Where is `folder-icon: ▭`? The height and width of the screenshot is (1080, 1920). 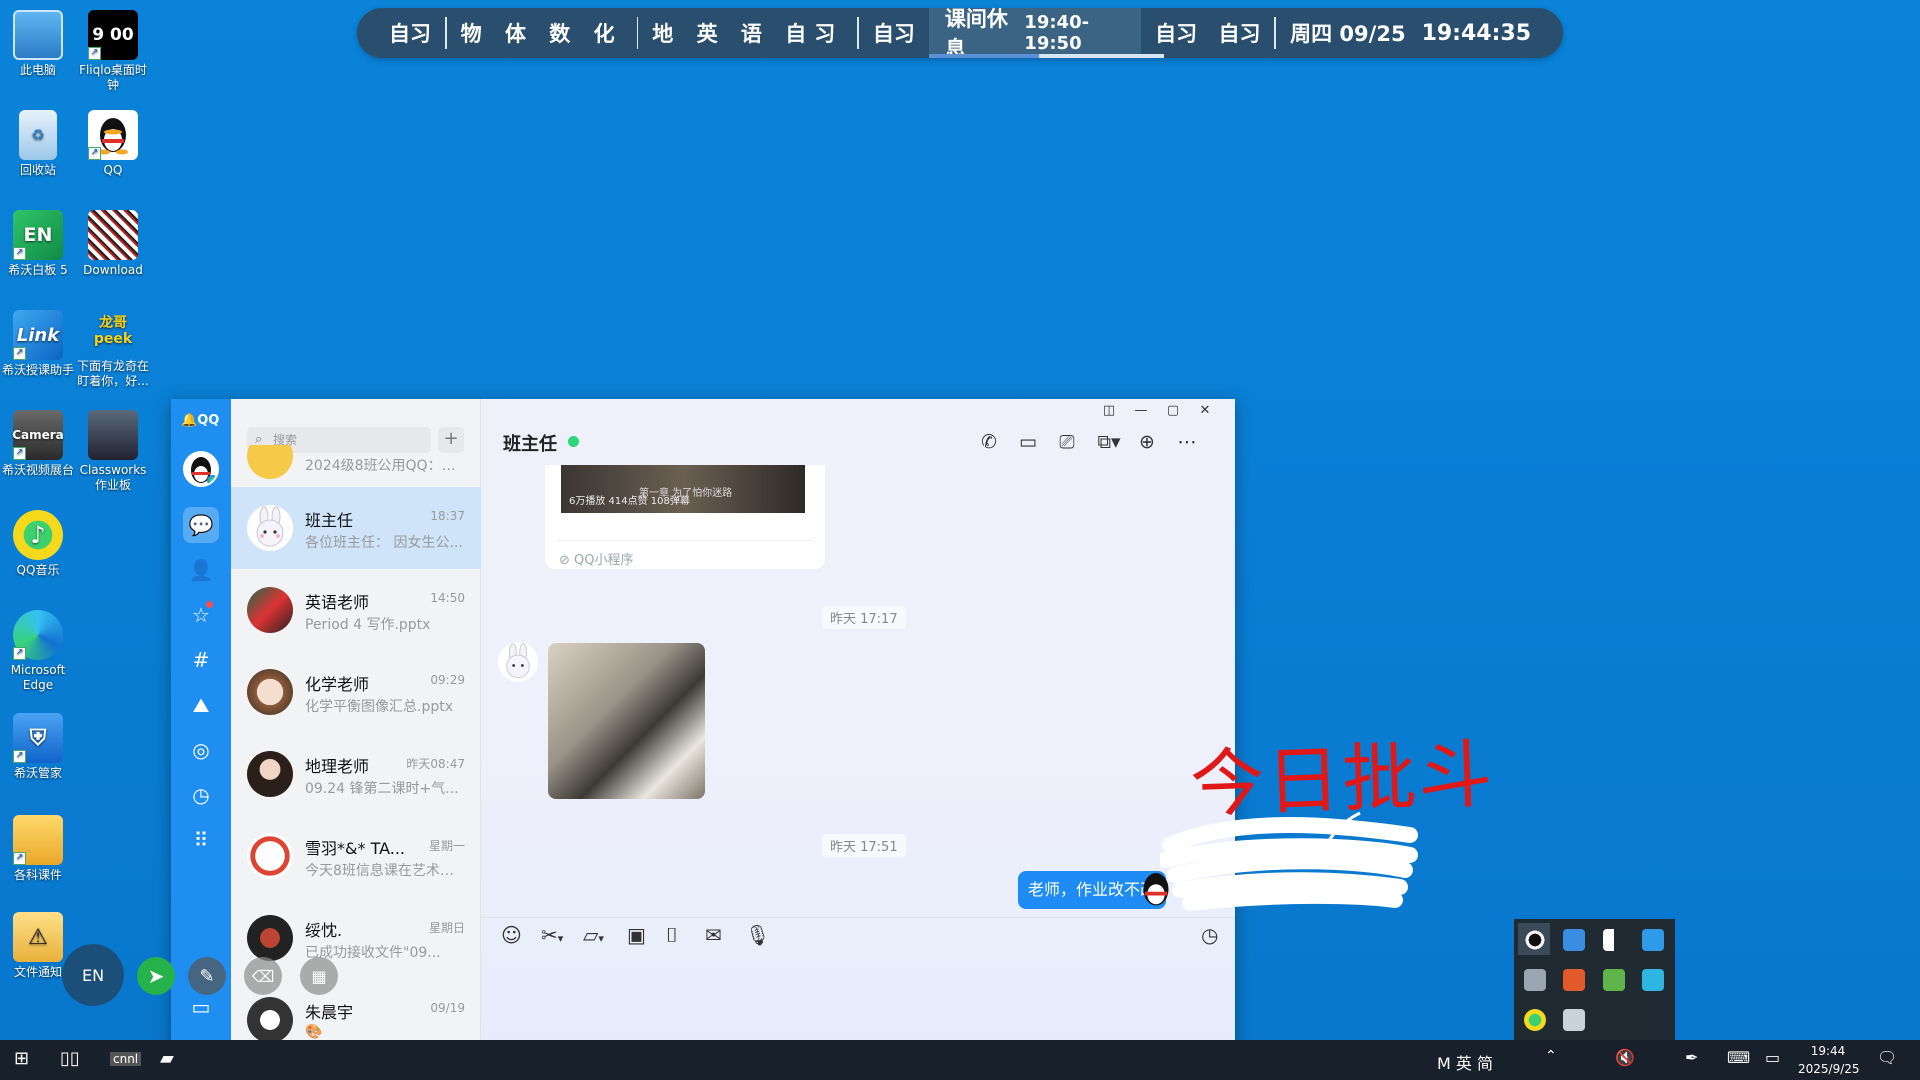 folder-icon: ▭ is located at coordinates (201, 1007).